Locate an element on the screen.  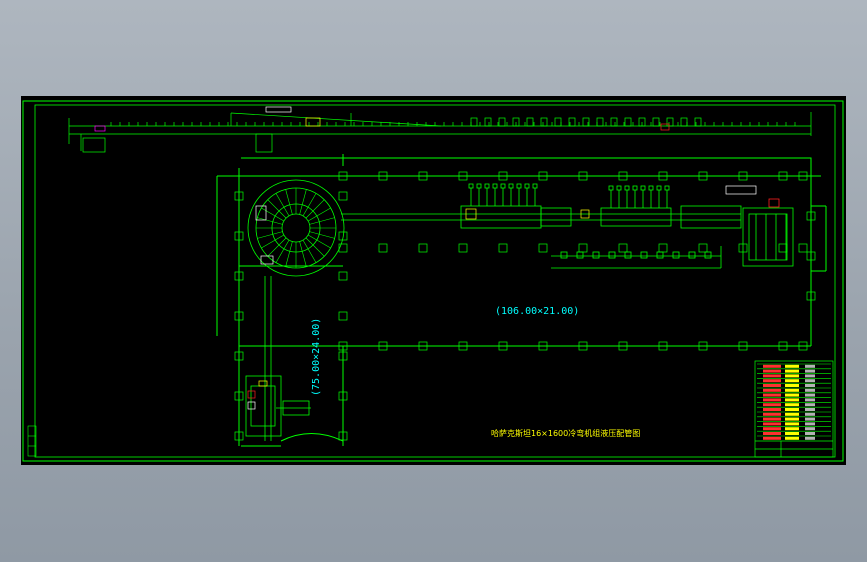
vertical-line is located at coordinates (278, 358).